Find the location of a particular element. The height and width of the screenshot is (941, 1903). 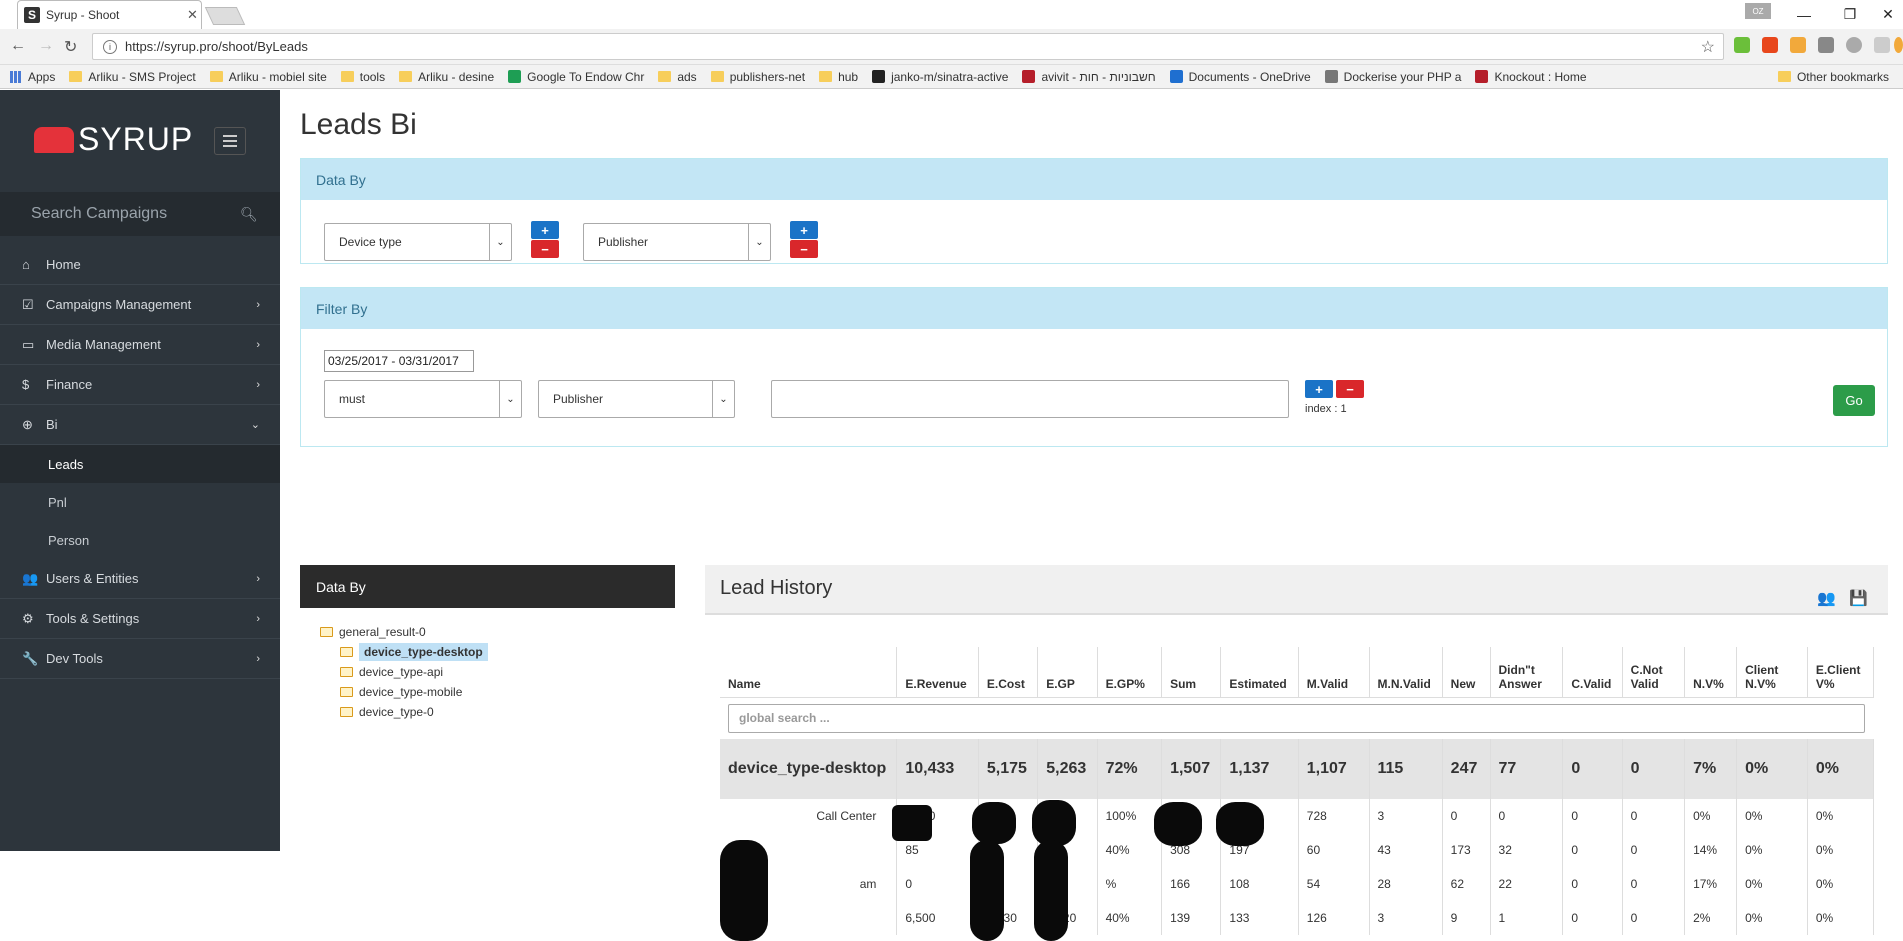

reload-icon: ↻ is located at coordinates (70, 47).